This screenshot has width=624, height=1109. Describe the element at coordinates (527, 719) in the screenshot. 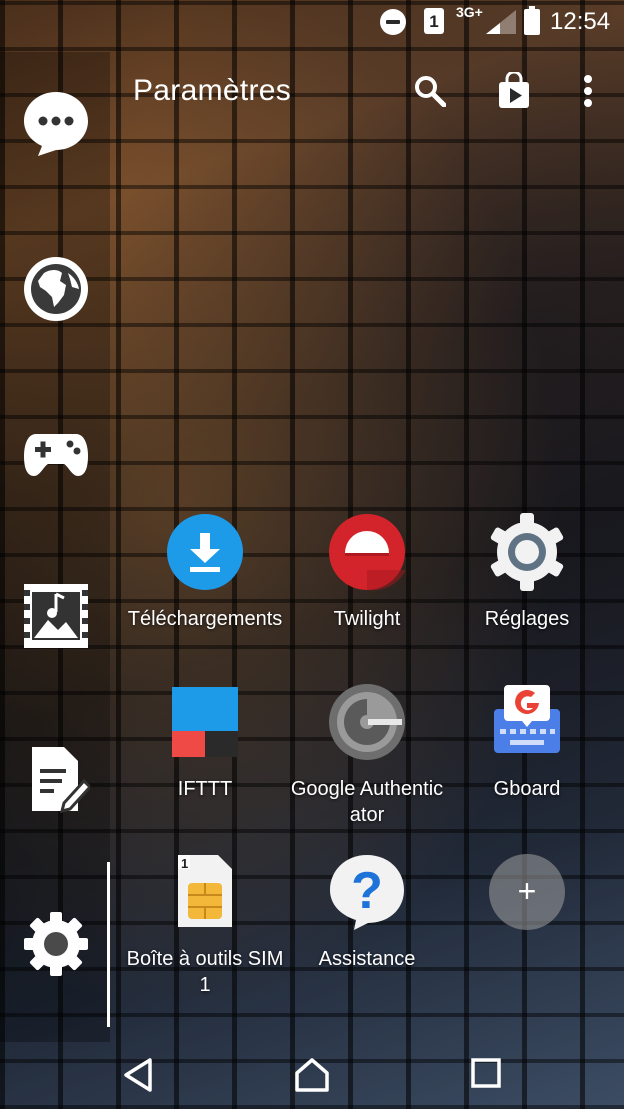

I see `gboard-icon` at that location.